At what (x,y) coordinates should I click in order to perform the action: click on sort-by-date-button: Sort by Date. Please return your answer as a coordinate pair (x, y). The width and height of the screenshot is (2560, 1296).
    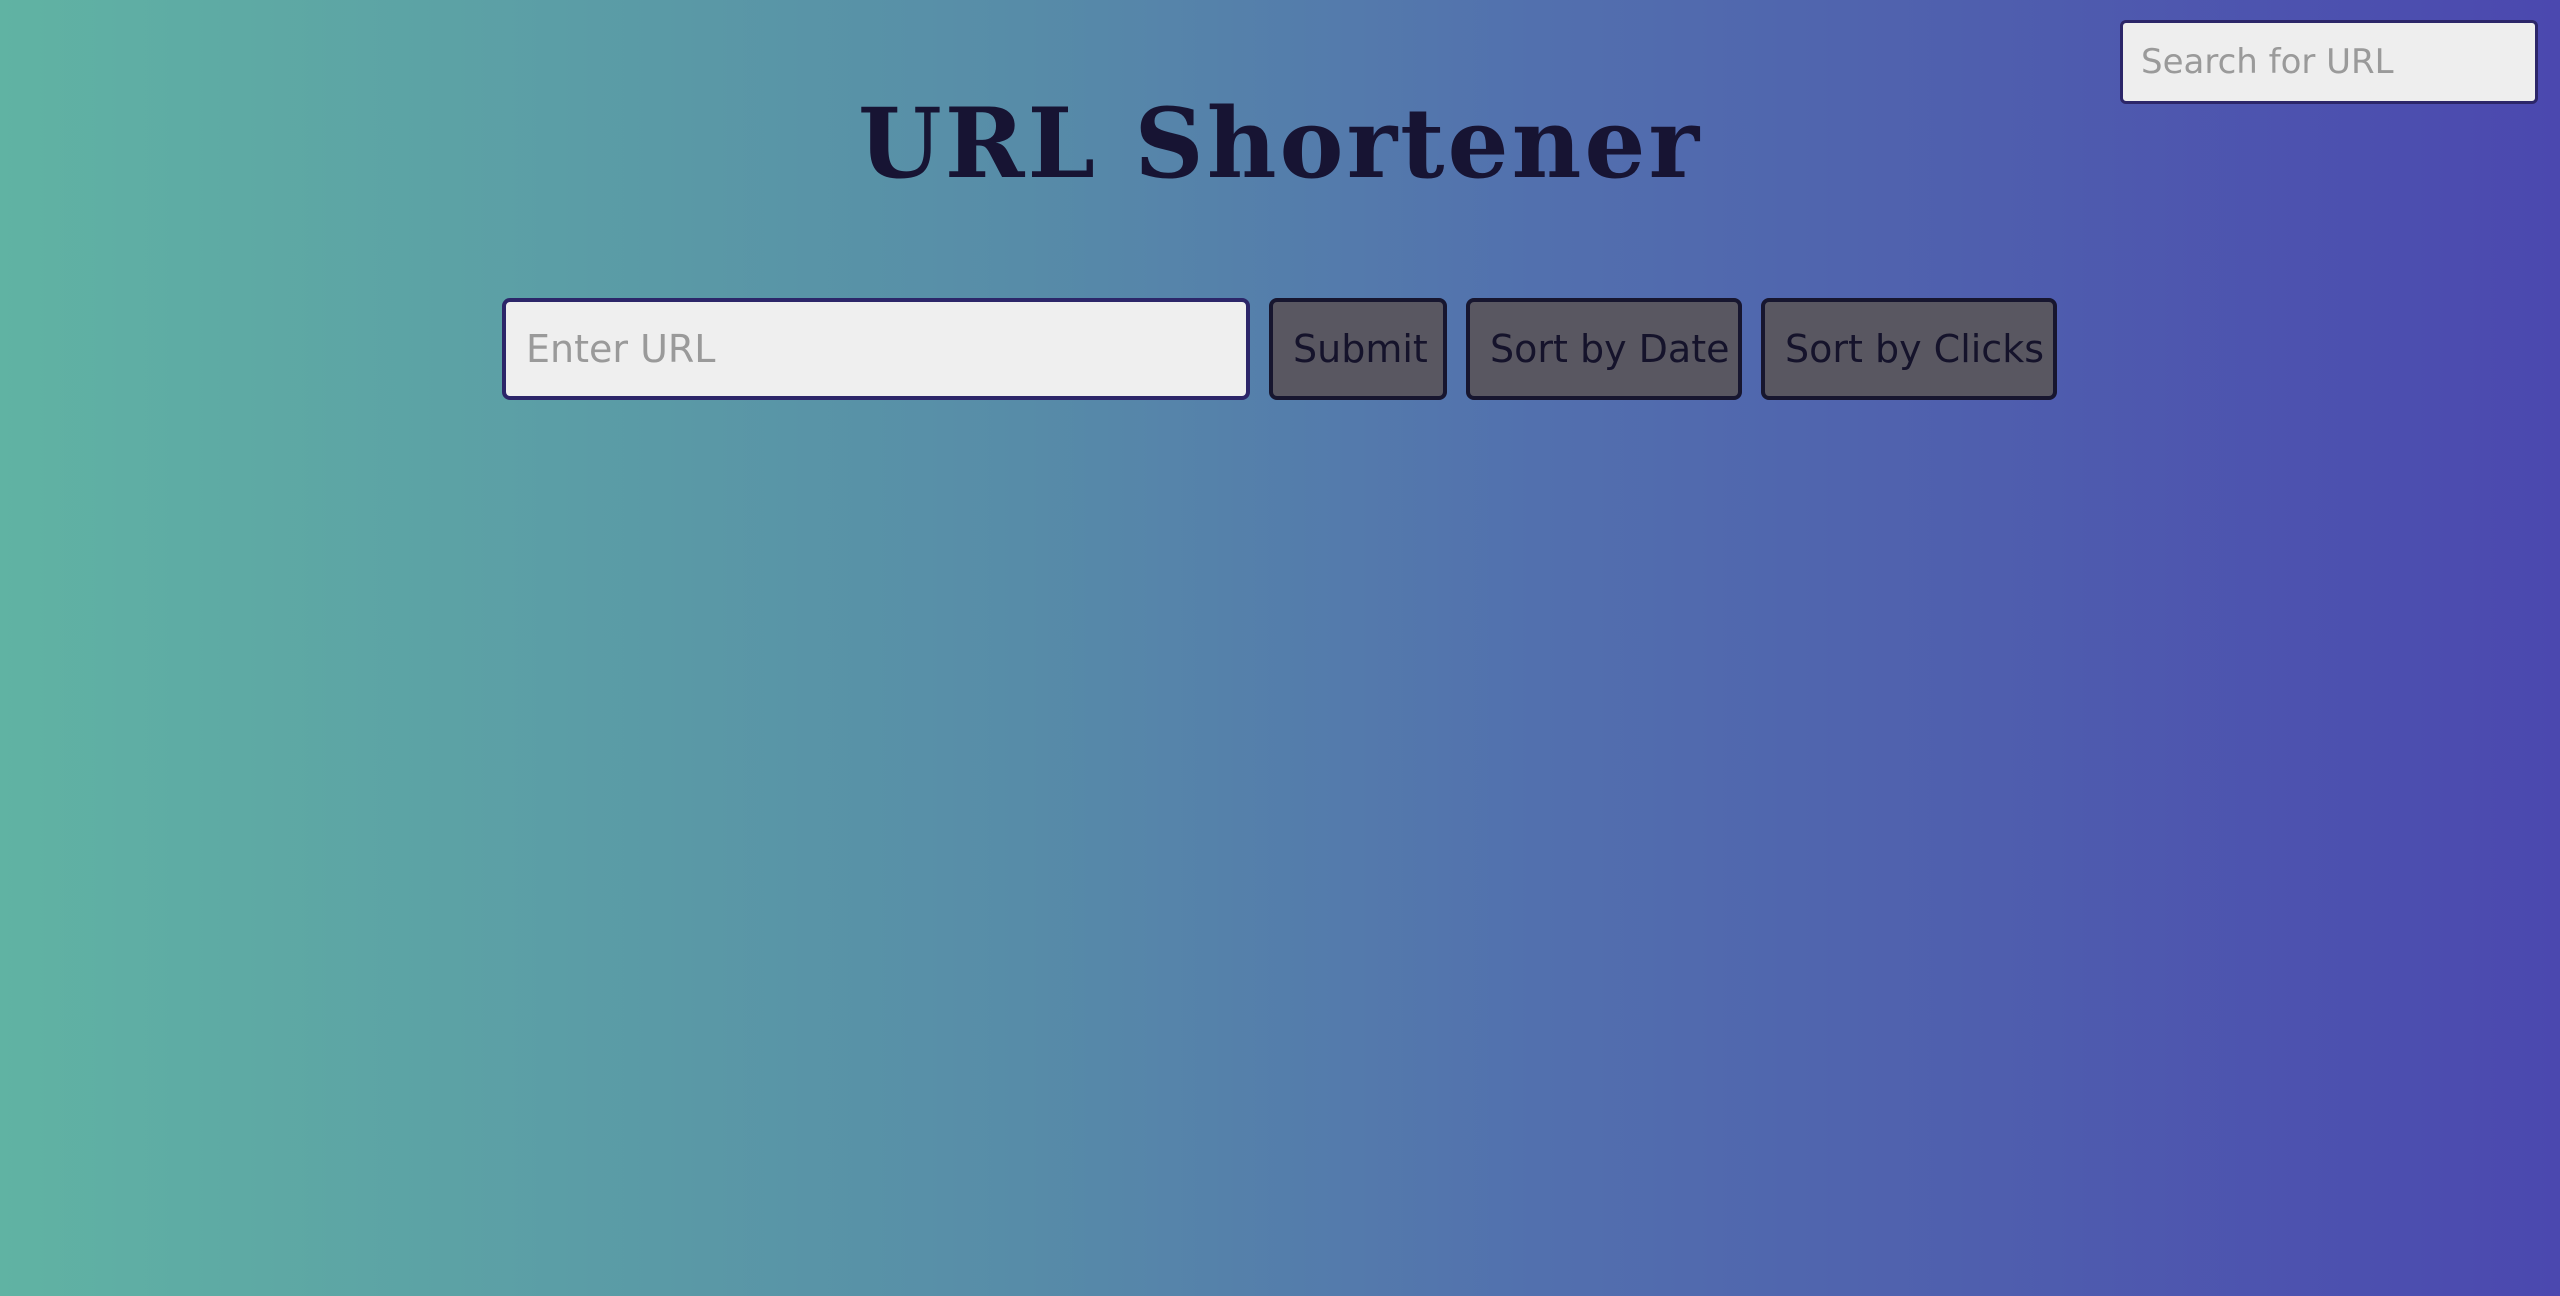
    Looking at the image, I should click on (1604, 349).